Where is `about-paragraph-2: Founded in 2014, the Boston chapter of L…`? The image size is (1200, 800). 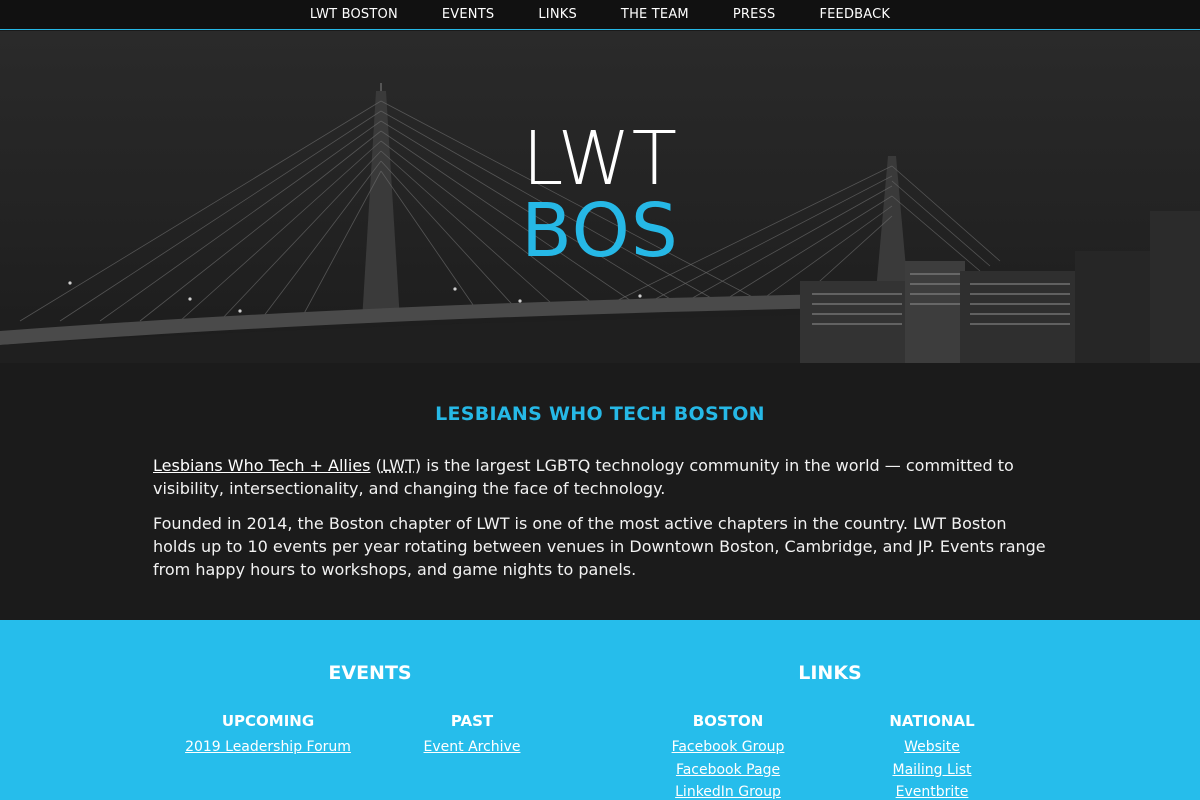
about-paragraph-2: Founded in 2014, the Boston chapter of L… is located at coordinates (599, 546).